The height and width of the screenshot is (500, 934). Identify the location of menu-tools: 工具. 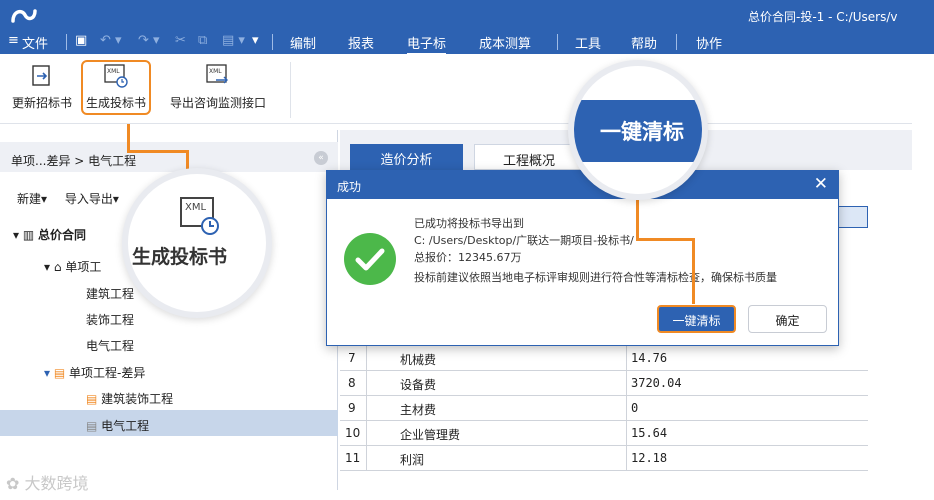
(588, 42).